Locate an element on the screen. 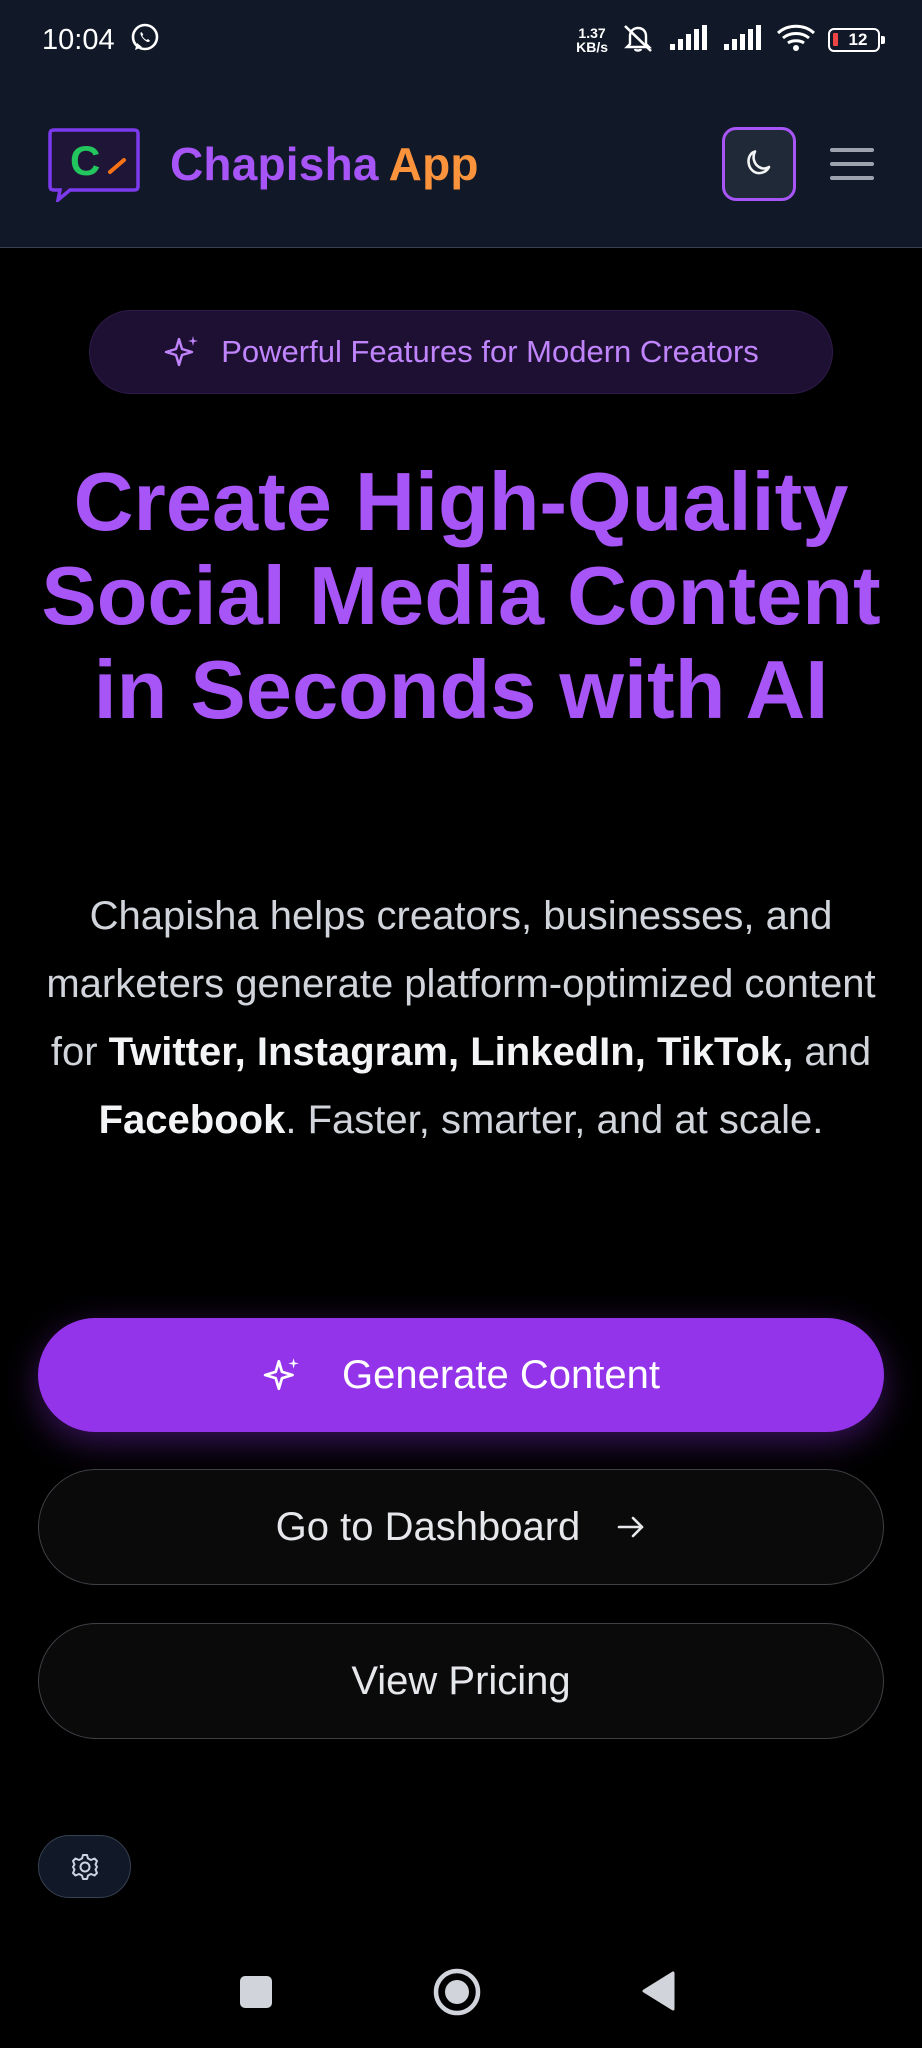  settings-button is located at coordinates (84, 1866).